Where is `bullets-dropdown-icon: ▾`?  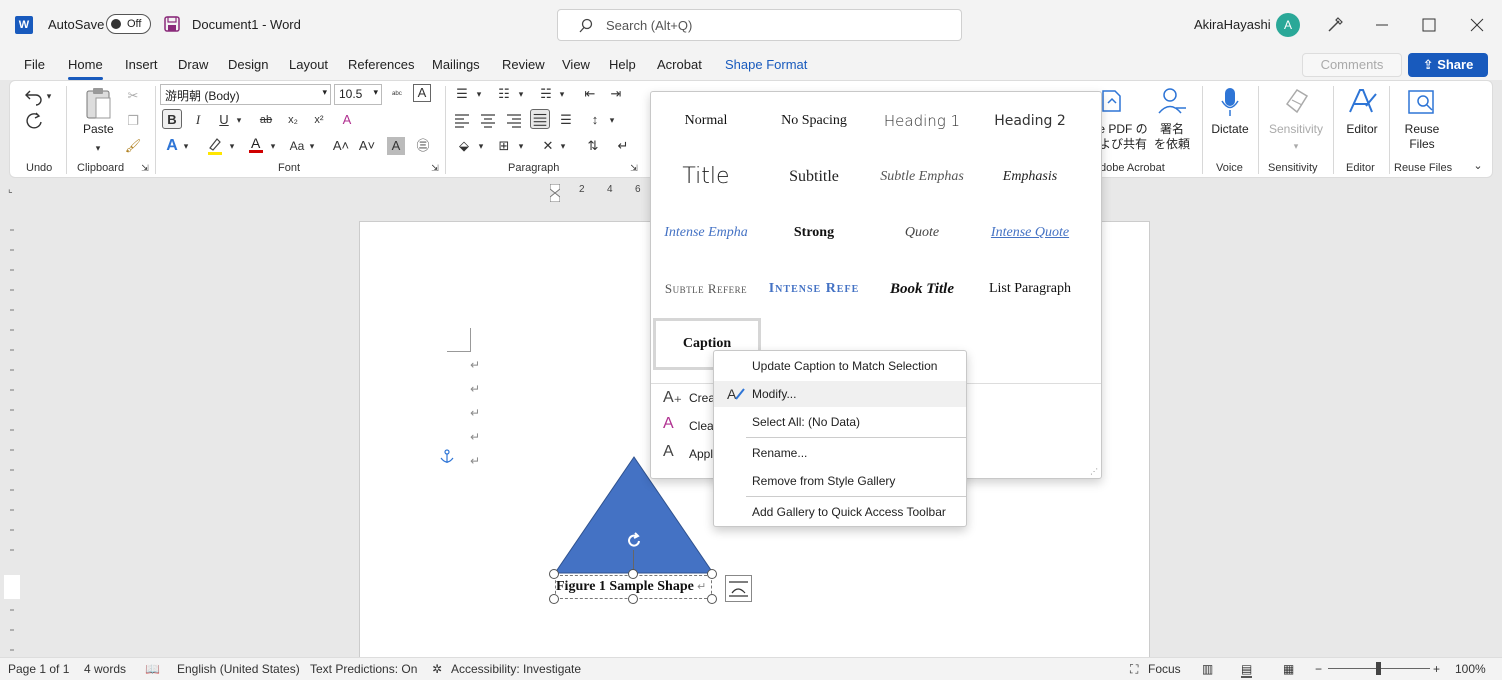 bullets-dropdown-icon: ▾ is located at coordinates (479, 94).